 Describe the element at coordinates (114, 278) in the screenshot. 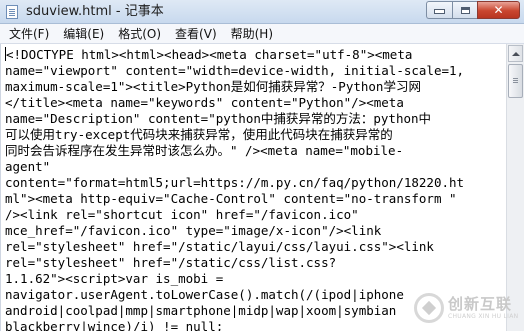

I see `code-line-15: 1.1.62"><script>var is_mobi =` at that location.